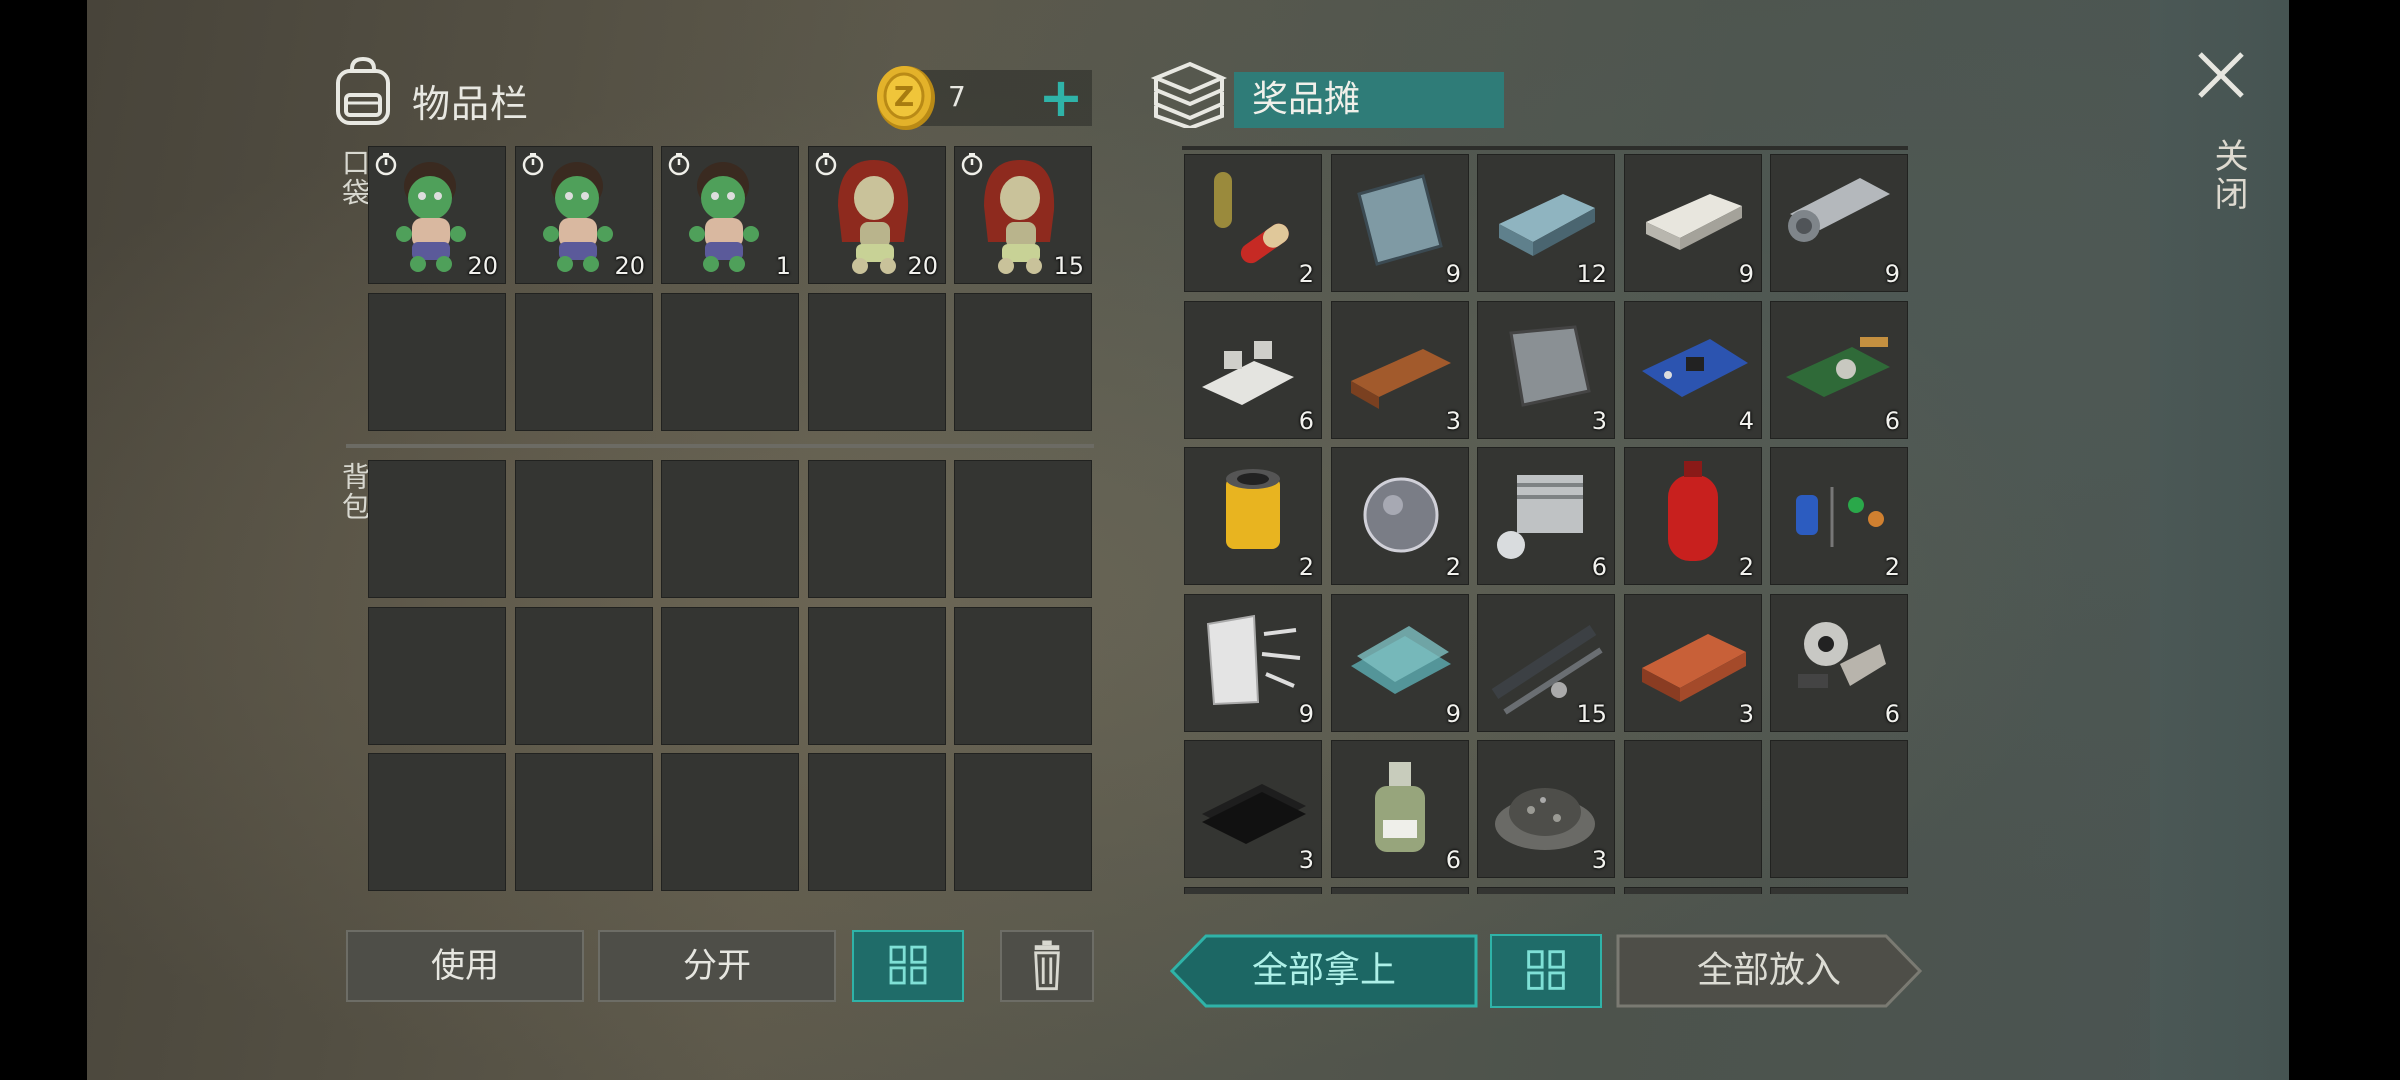 The image size is (2400, 1080). What do you see at coordinates (1324, 971) in the screenshot?
I see `take-all-button: 全部拿上` at bounding box center [1324, 971].